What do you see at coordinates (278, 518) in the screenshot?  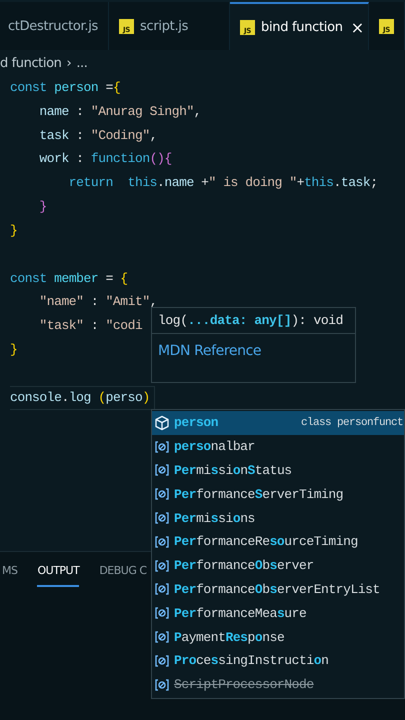 I see `suggestion-item: Permissions` at bounding box center [278, 518].